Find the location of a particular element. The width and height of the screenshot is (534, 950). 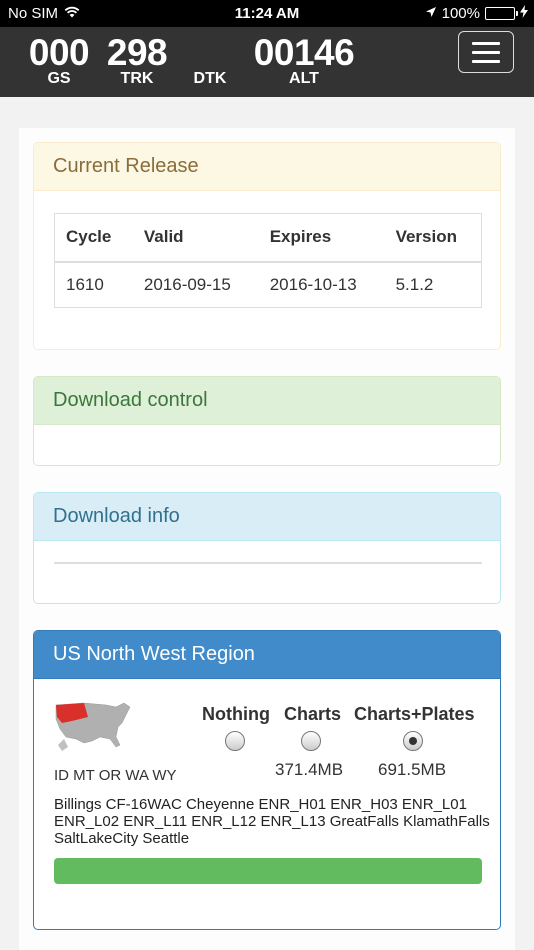

status-bar: No SIM 11:24 AM 100% is located at coordinates (267, 13).